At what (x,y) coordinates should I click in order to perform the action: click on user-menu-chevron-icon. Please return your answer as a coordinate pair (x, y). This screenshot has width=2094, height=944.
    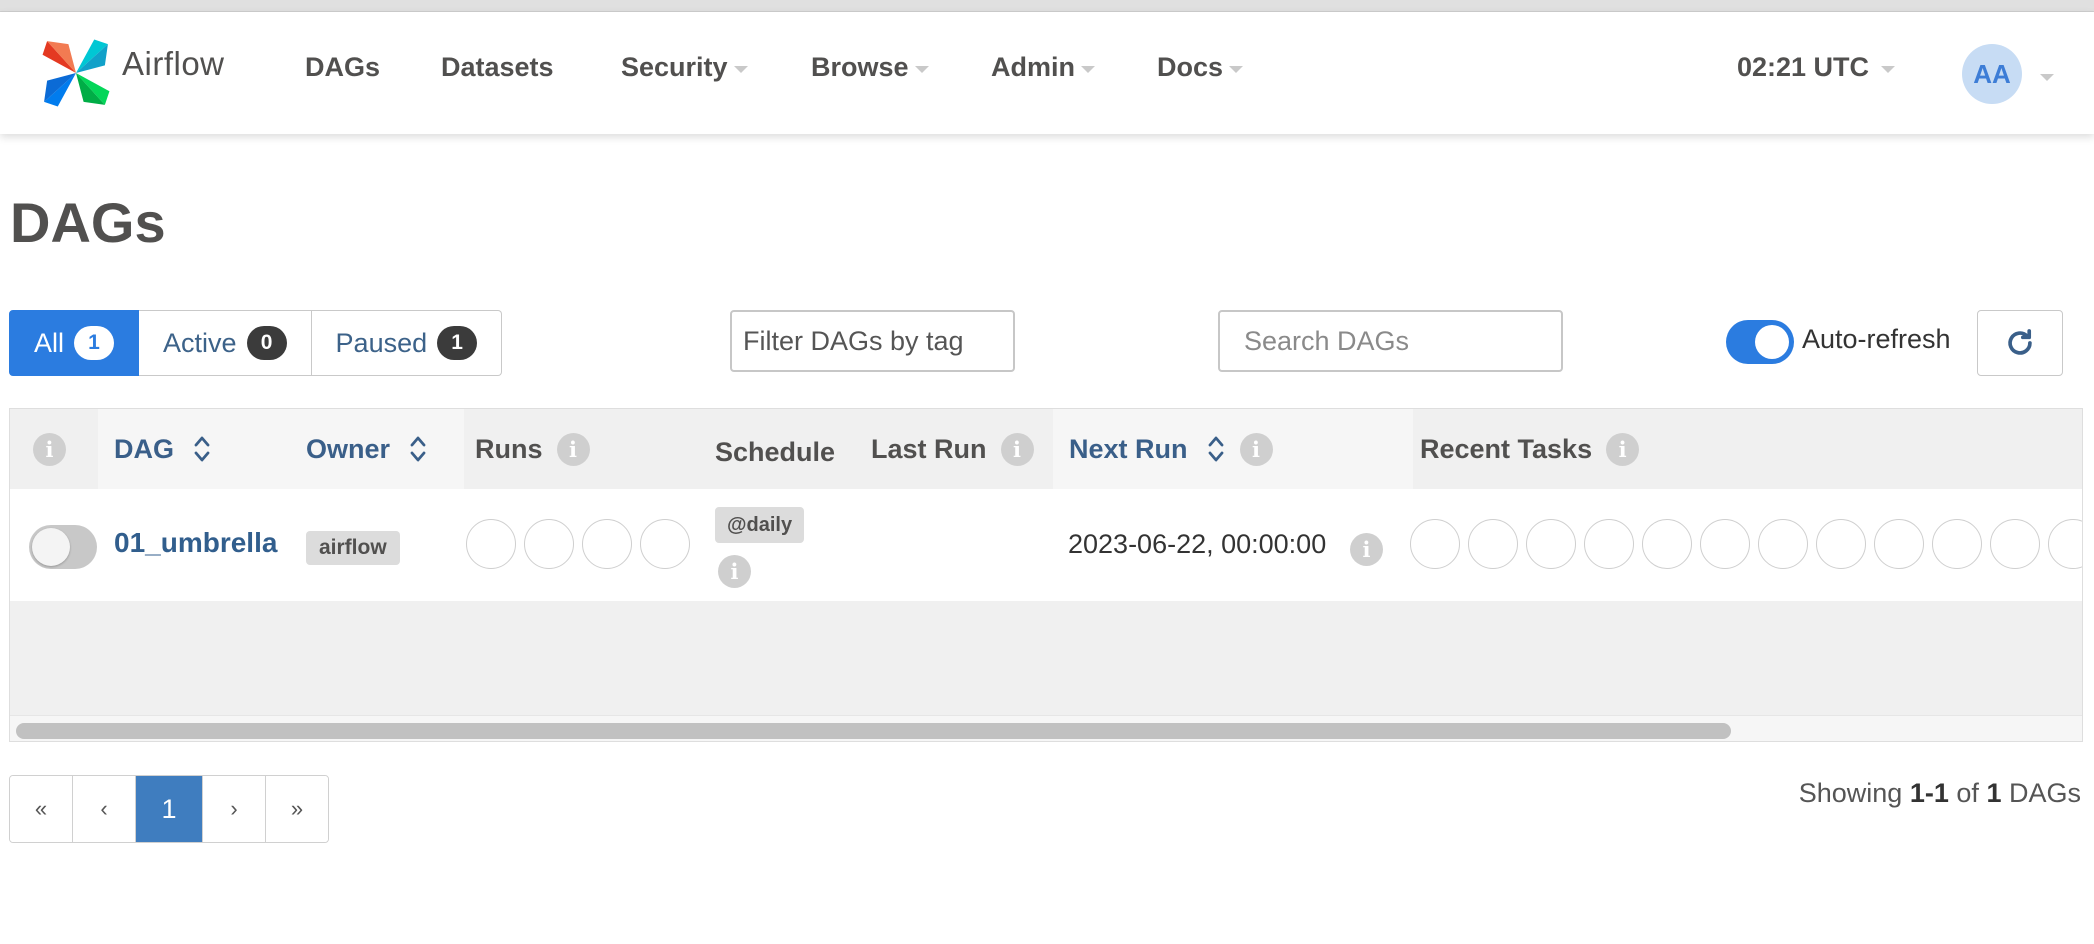
    Looking at the image, I should click on (2047, 77).